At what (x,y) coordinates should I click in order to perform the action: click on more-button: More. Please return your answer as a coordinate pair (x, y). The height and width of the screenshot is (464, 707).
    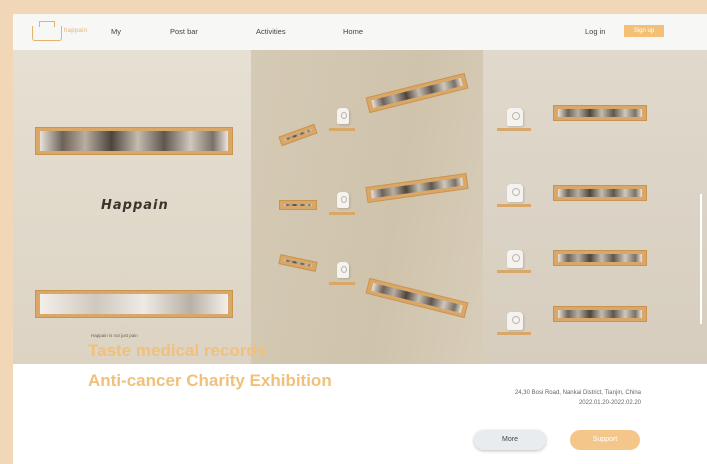
    Looking at the image, I should click on (510, 440).